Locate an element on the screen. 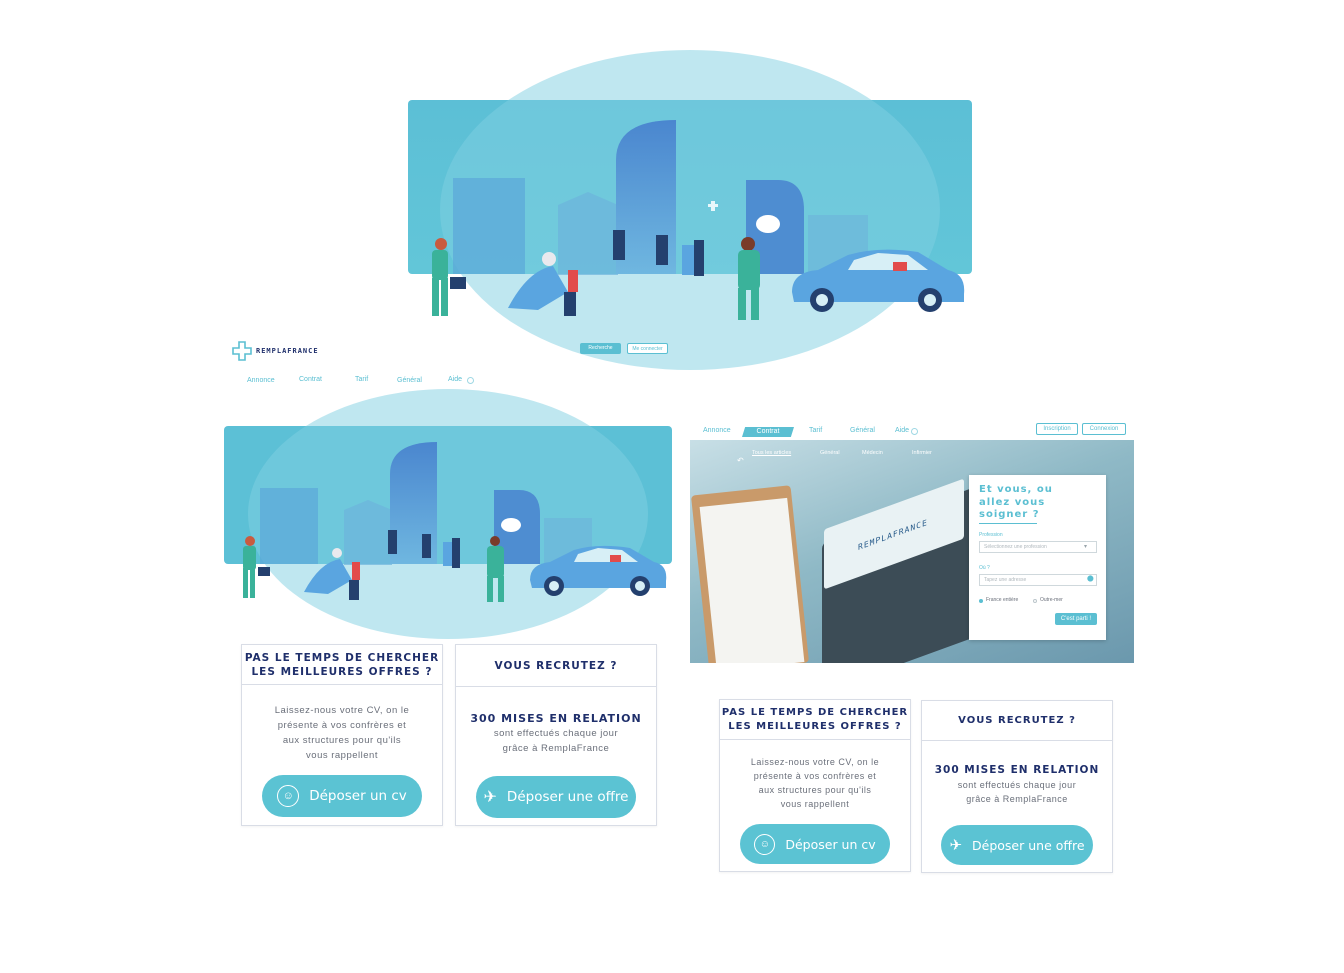  deposit-cv-button: ☺ Déposer un cv is located at coordinates (342, 796).